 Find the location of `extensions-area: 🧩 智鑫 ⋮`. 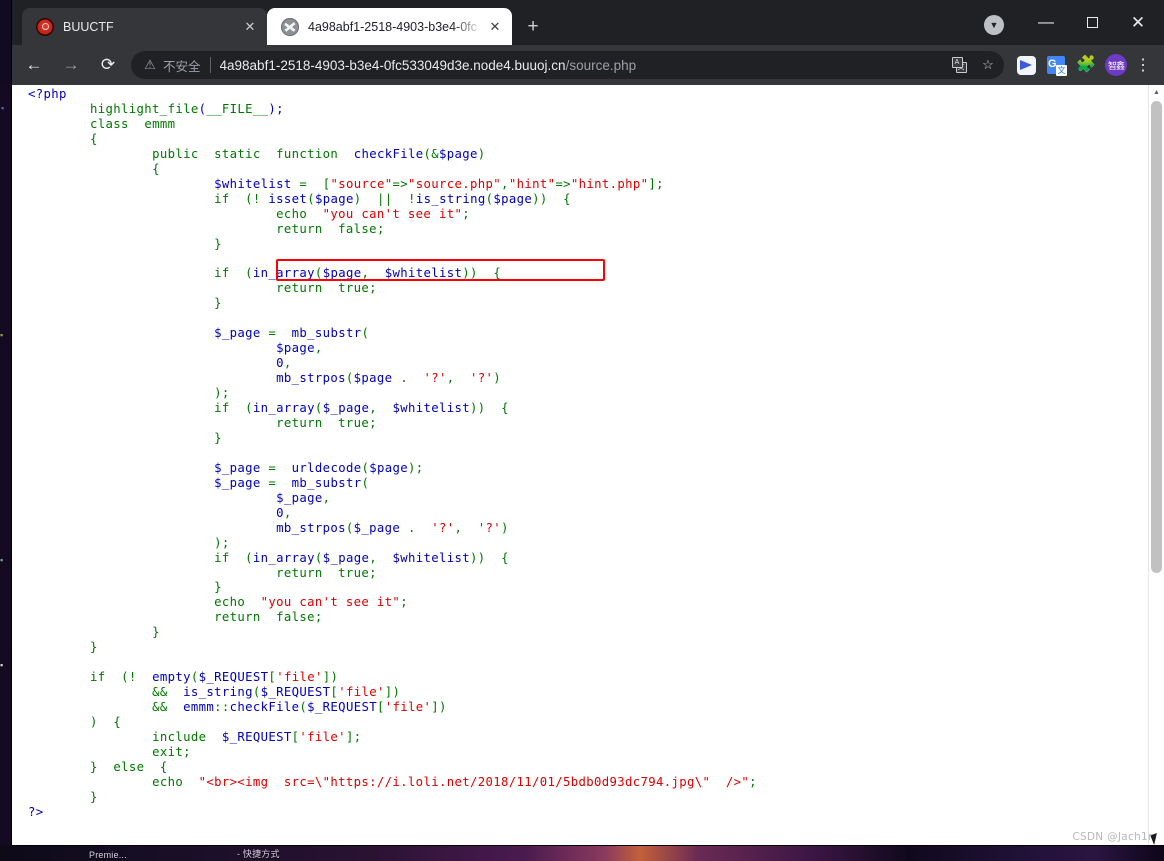

extensions-area: 🧩 智鑫 ⋮ is located at coordinates (1087, 65).